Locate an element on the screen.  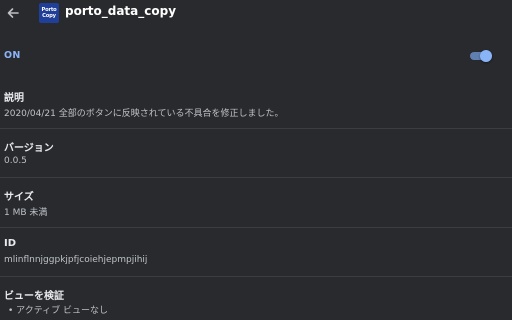
extension-title: porto_data_copy is located at coordinates (121, 11).